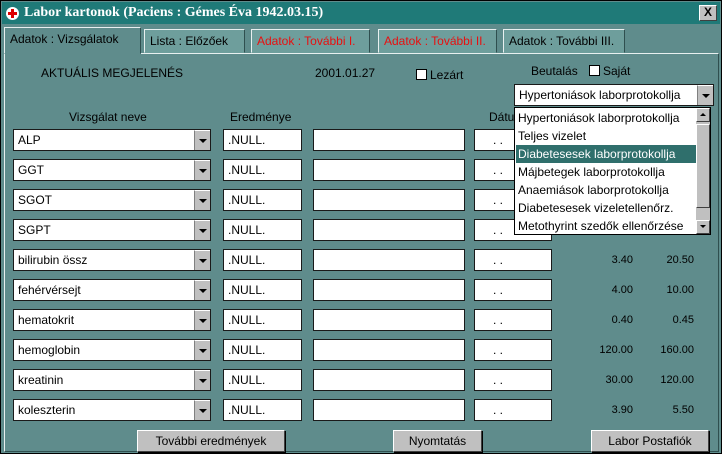 The width and height of the screenshot is (722, 454). Describe the element at coordinates (112, 350) in the screenshot. I see `exam-name-select: hemoglobin` at that location.